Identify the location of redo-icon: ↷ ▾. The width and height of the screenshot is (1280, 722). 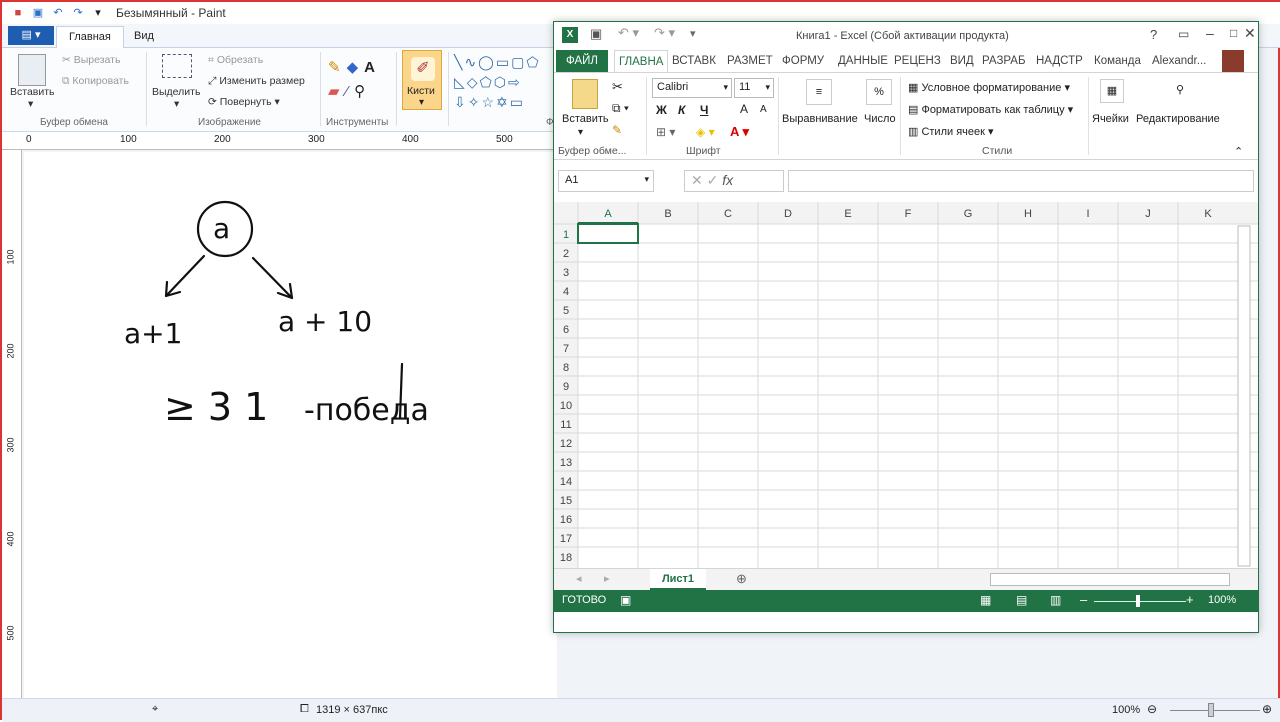
(664, 33).